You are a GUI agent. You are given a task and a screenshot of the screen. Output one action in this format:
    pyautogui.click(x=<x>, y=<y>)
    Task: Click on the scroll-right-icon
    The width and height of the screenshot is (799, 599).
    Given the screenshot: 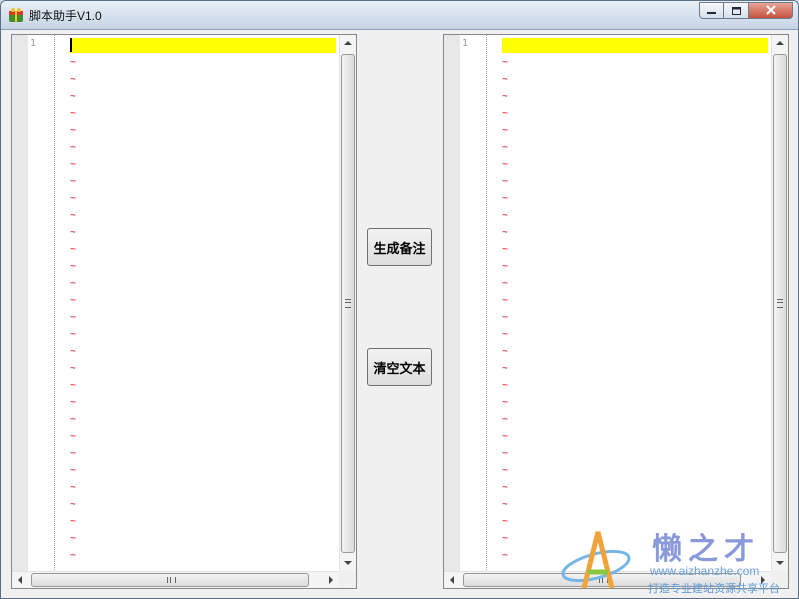 What is the action you would take?
    pyautogui.click(x=331, y=580)
    